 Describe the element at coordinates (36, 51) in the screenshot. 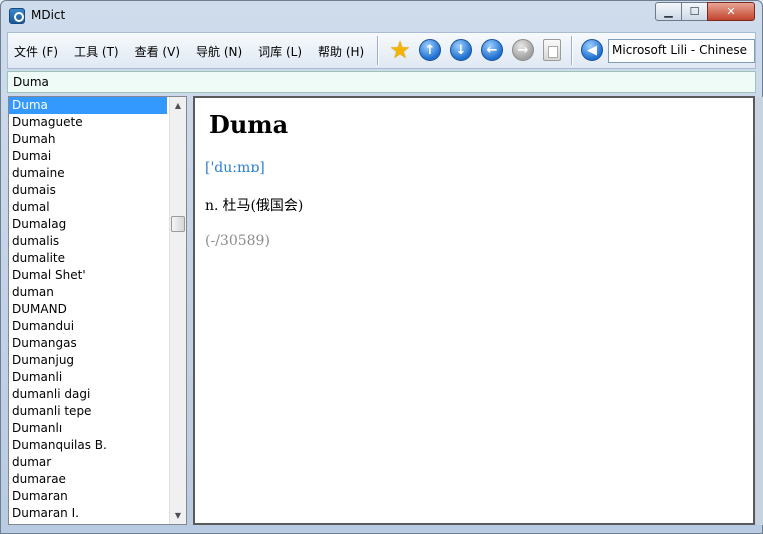

I see `menu-file: 文件 (F)` at that location.